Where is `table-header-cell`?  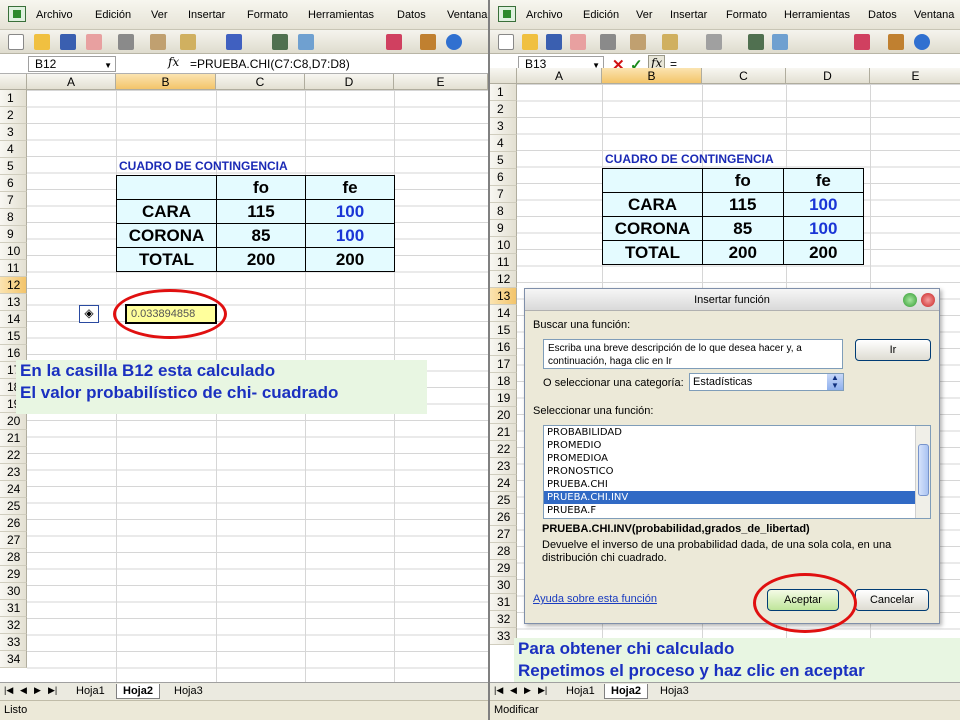 table-header-cell is located at coordinates (166, 187).